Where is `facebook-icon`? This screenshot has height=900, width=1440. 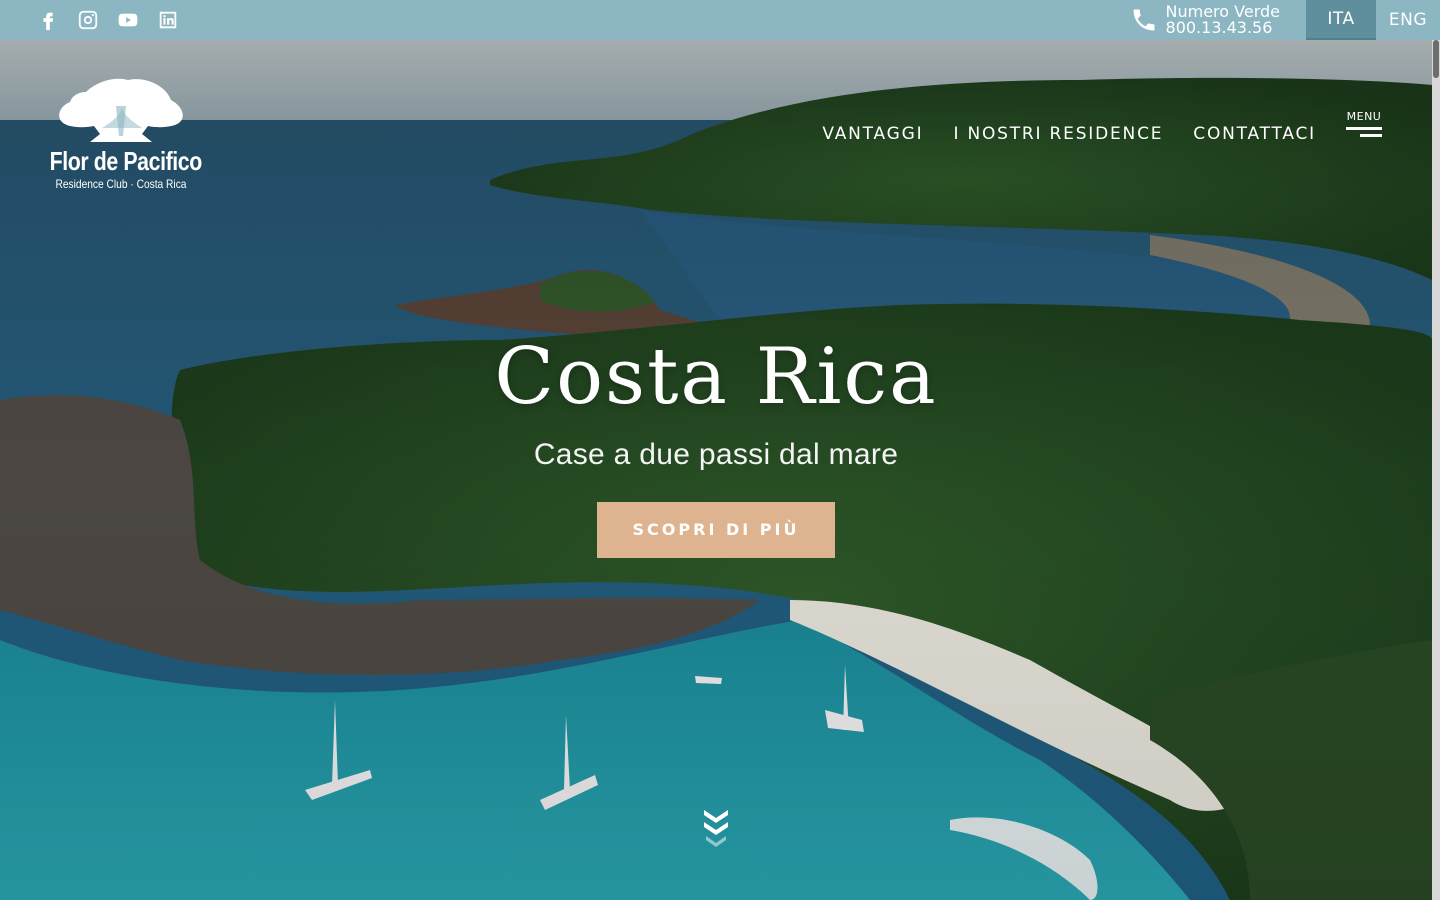
facebook-icon is located at coordinates (48, 20).